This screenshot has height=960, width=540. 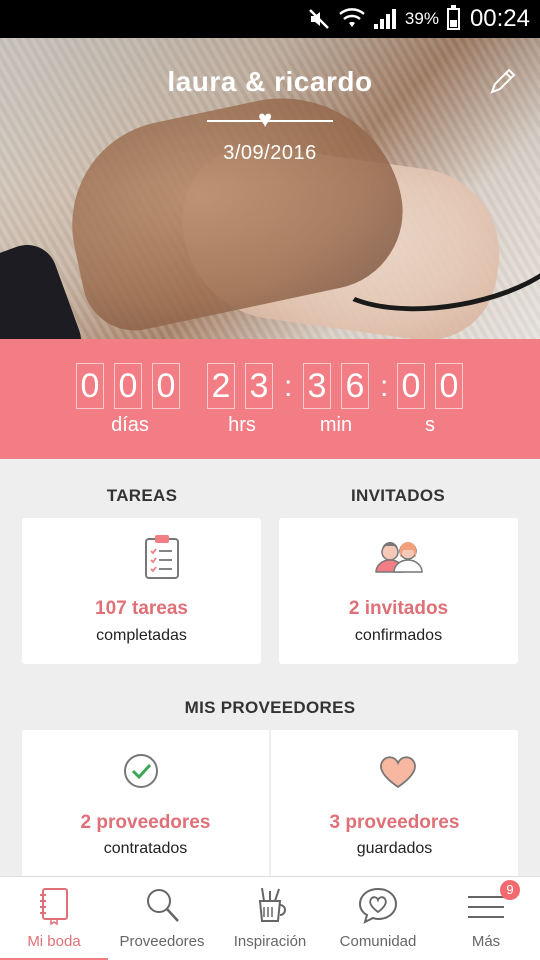 I want to click on notification-badge: 9, so click(x=510, y=890).